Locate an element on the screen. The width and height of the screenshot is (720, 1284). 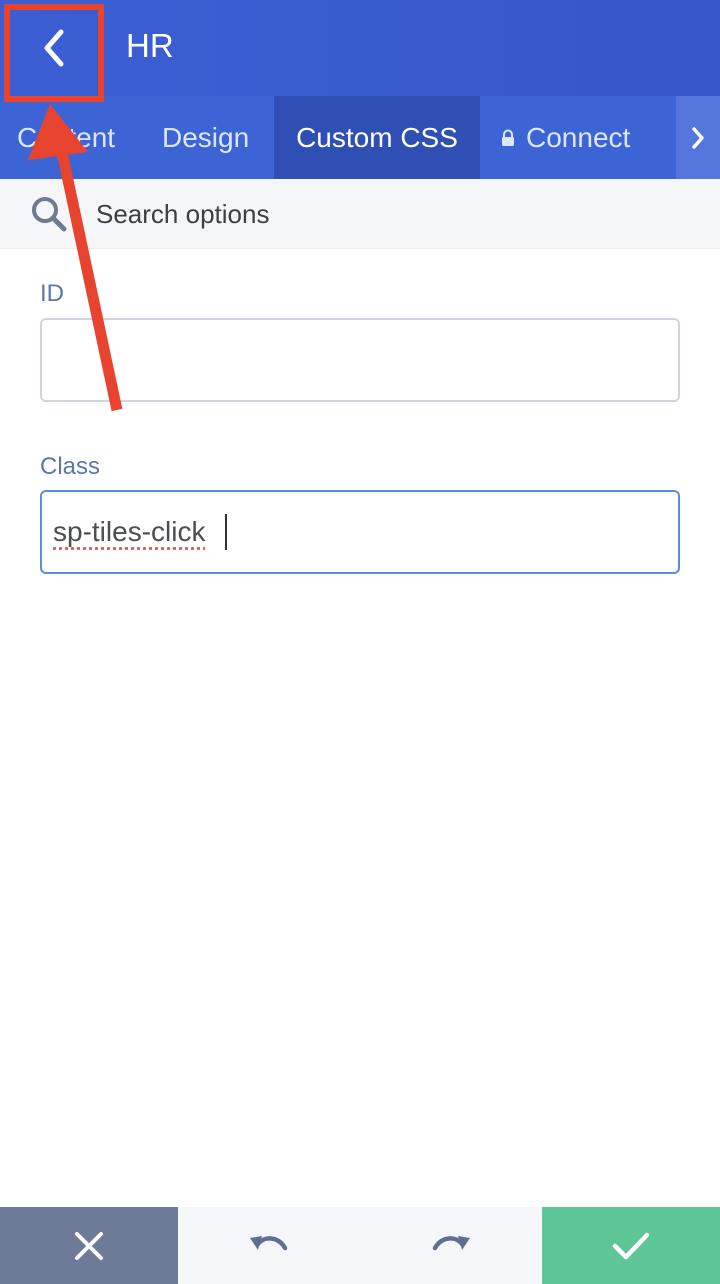
search-bar is located at coordinates (360, 214).